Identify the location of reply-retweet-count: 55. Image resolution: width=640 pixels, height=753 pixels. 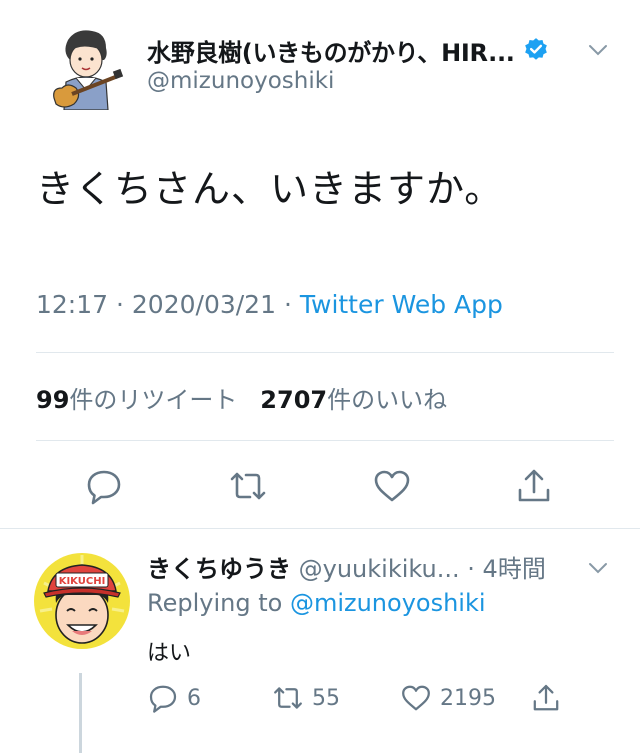
(326, 698).